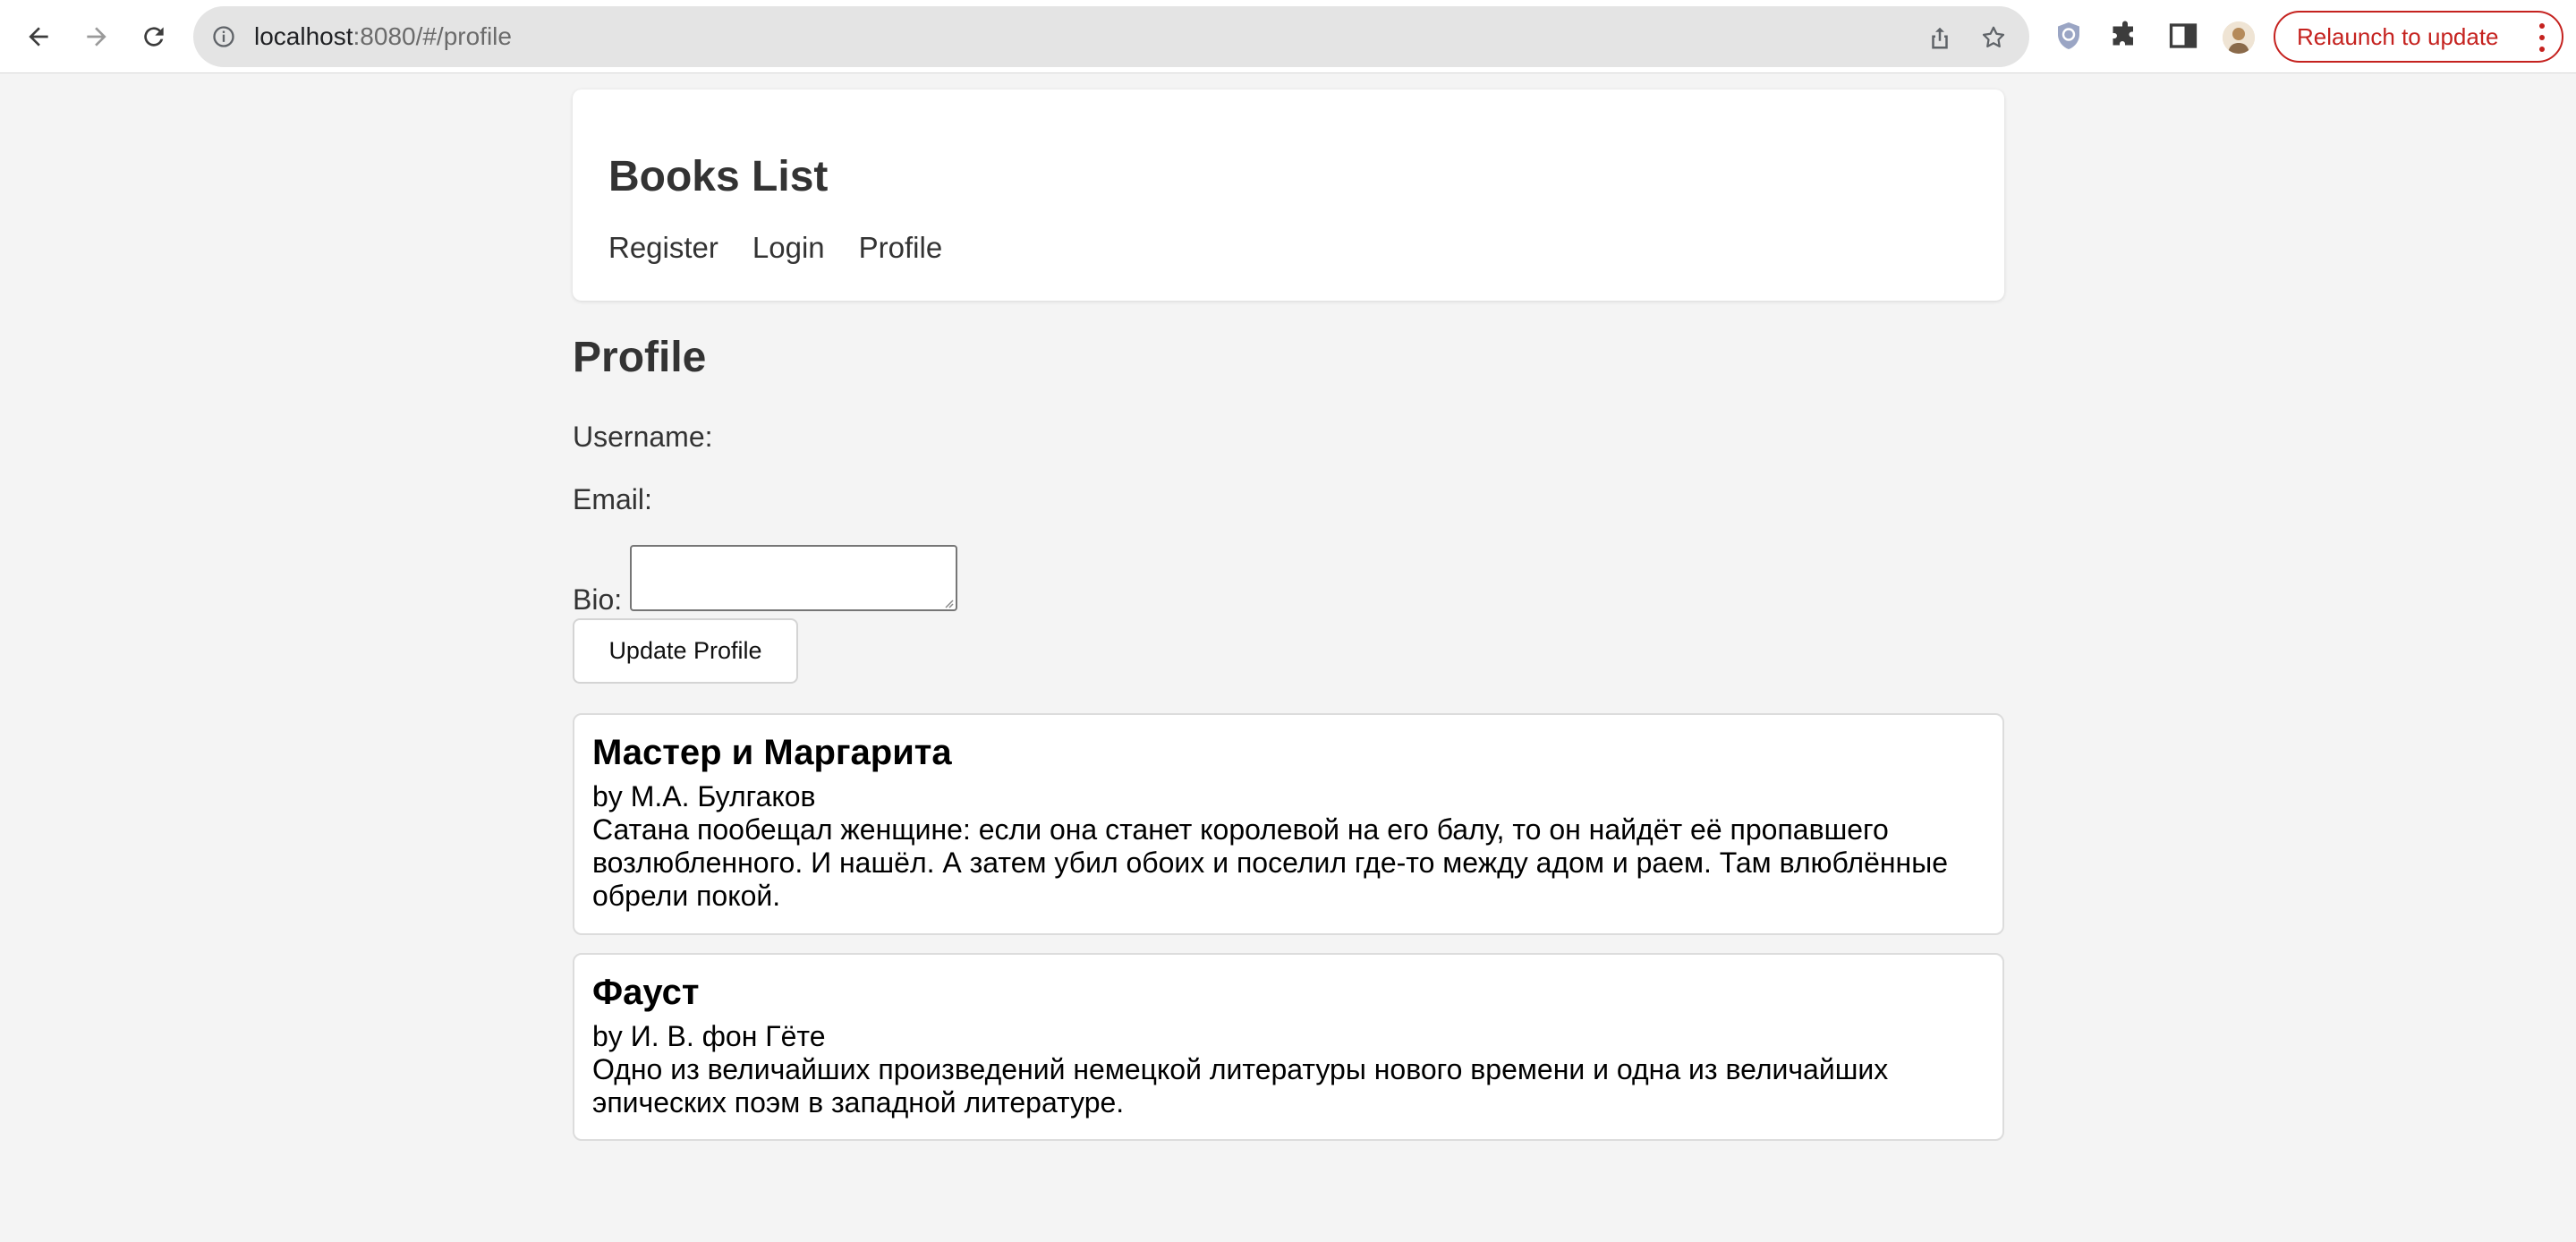  I want to click on url-text: localhost:8080/#/profile, so click(383, 36).